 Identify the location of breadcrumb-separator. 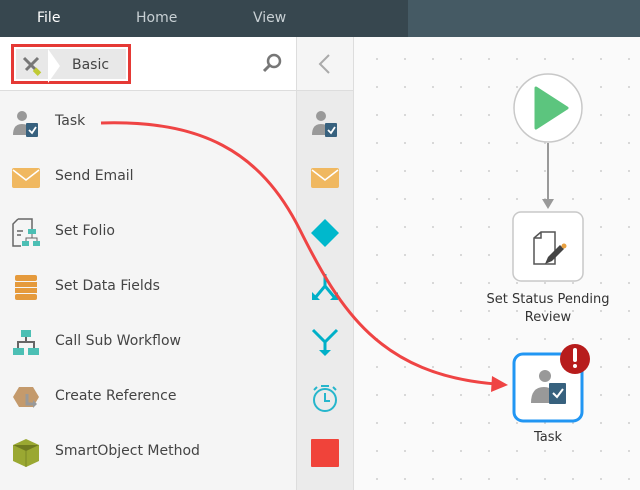
(54, 66).